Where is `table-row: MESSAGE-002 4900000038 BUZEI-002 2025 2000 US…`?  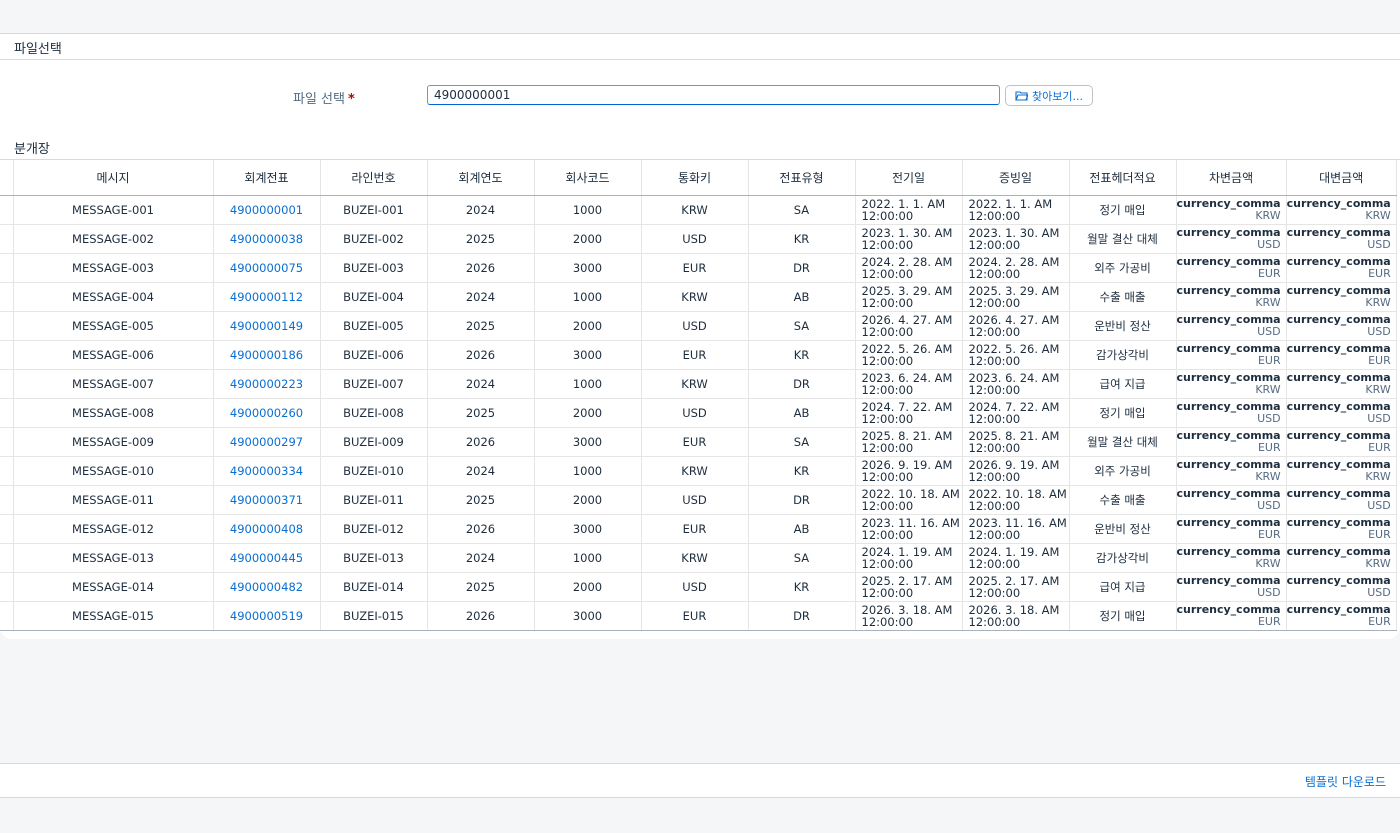 table-row: MESSAGE-002 4900000038 BUZEI-002 2025 2000 US… is located at coordinates (698, 239).